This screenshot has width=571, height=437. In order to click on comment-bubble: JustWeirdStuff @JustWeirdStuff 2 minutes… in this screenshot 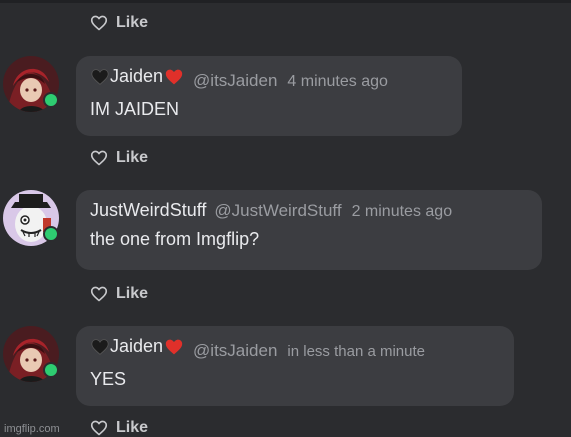, I will do `click(309, 230)`.